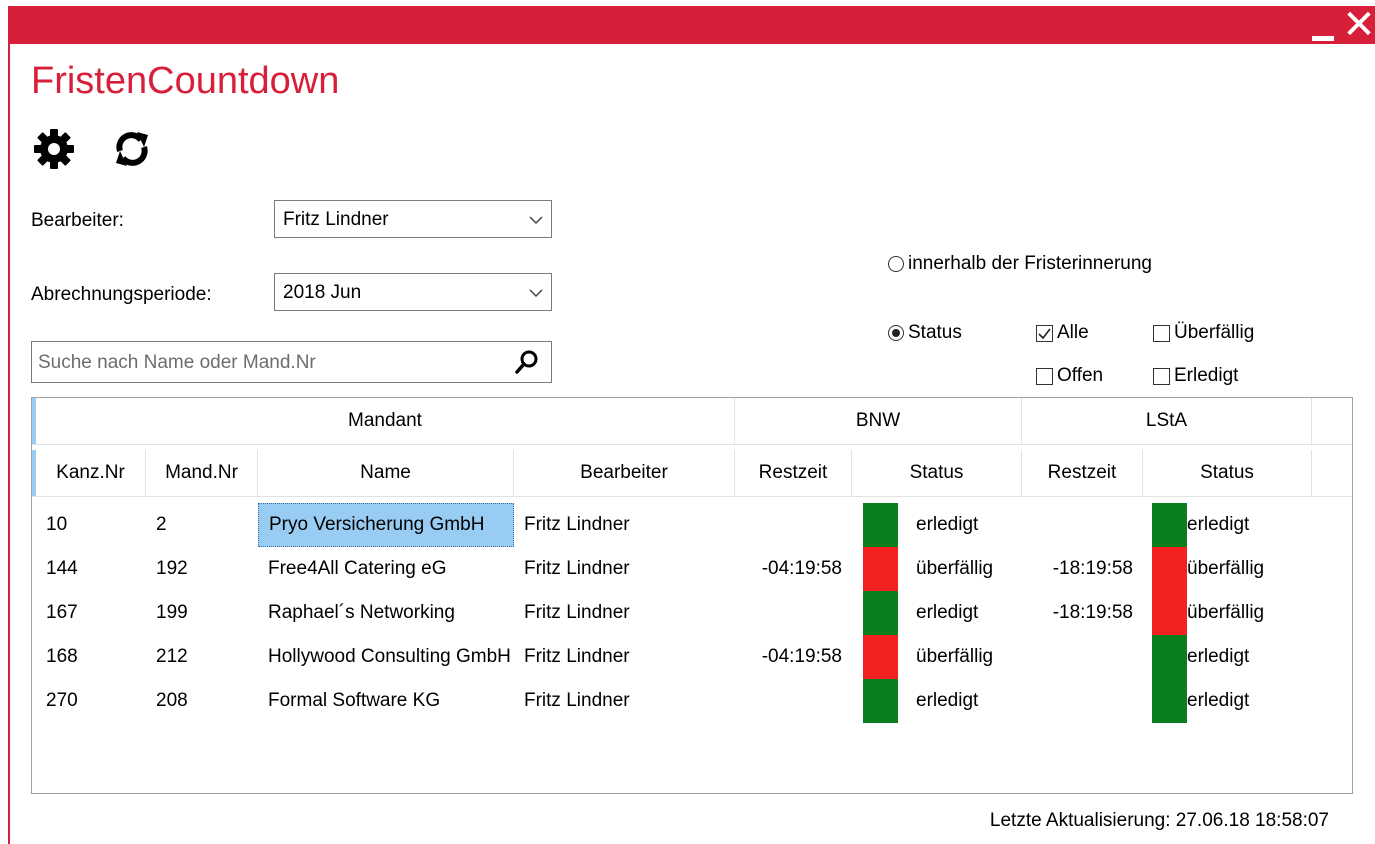 This screenshot has width=1375, height=844. What do you see at coordinates (527, 362) in the screenshot?
I see `search-icon` at bounding box center [527, 362].